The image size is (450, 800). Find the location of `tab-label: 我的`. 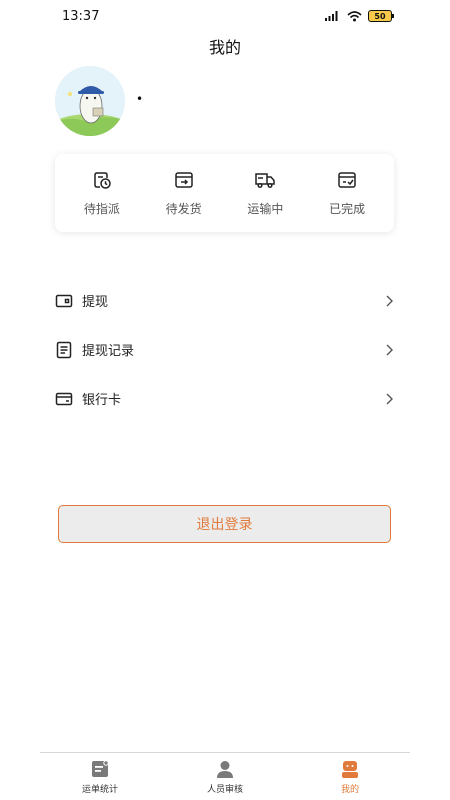

tab-label: 我的 is located at coordinates (349, 790).